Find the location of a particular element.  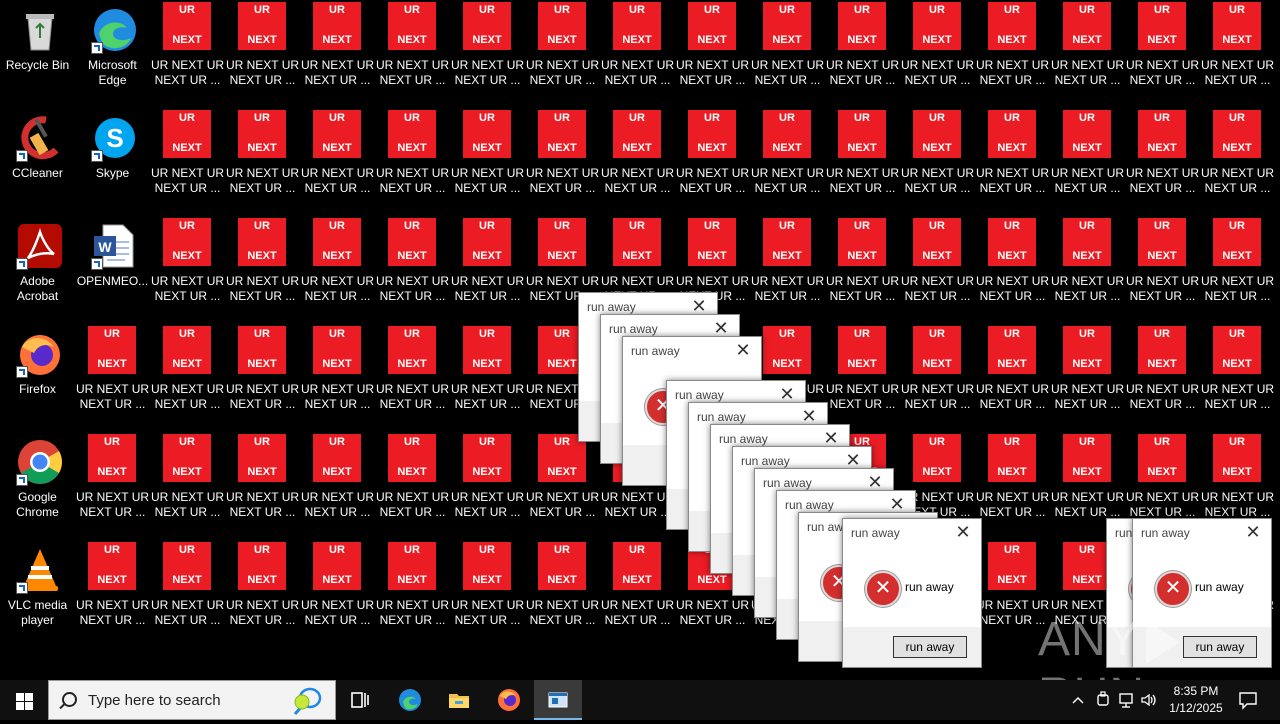

run-away-dialog: run away ✕ ✕ run away run away is located at coordinates (912, 593).